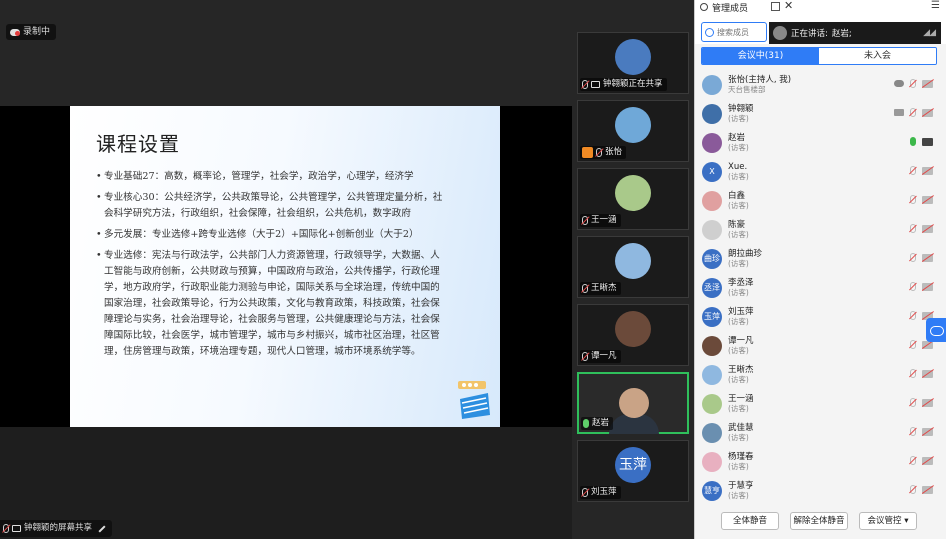  I want to click on member-avatar: 玉萍, so click(712, 316).